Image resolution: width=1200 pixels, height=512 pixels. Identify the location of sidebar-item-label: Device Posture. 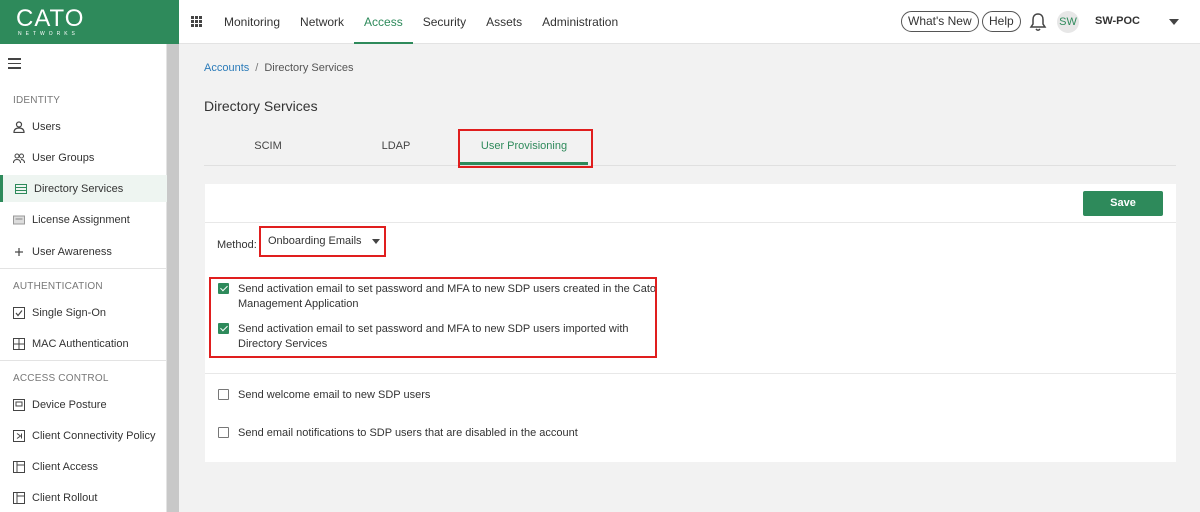
(69, 404).